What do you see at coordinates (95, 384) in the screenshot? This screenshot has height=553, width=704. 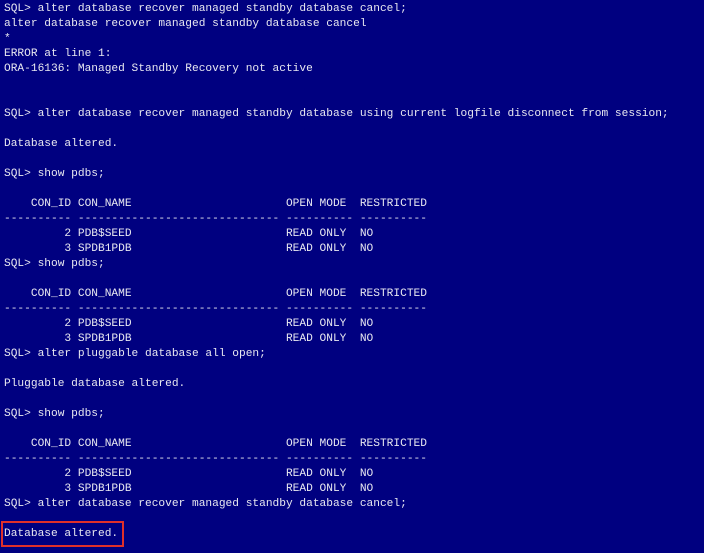 I see `terminal-line: Pluggable database altered.` at bounding box center [95, 384].